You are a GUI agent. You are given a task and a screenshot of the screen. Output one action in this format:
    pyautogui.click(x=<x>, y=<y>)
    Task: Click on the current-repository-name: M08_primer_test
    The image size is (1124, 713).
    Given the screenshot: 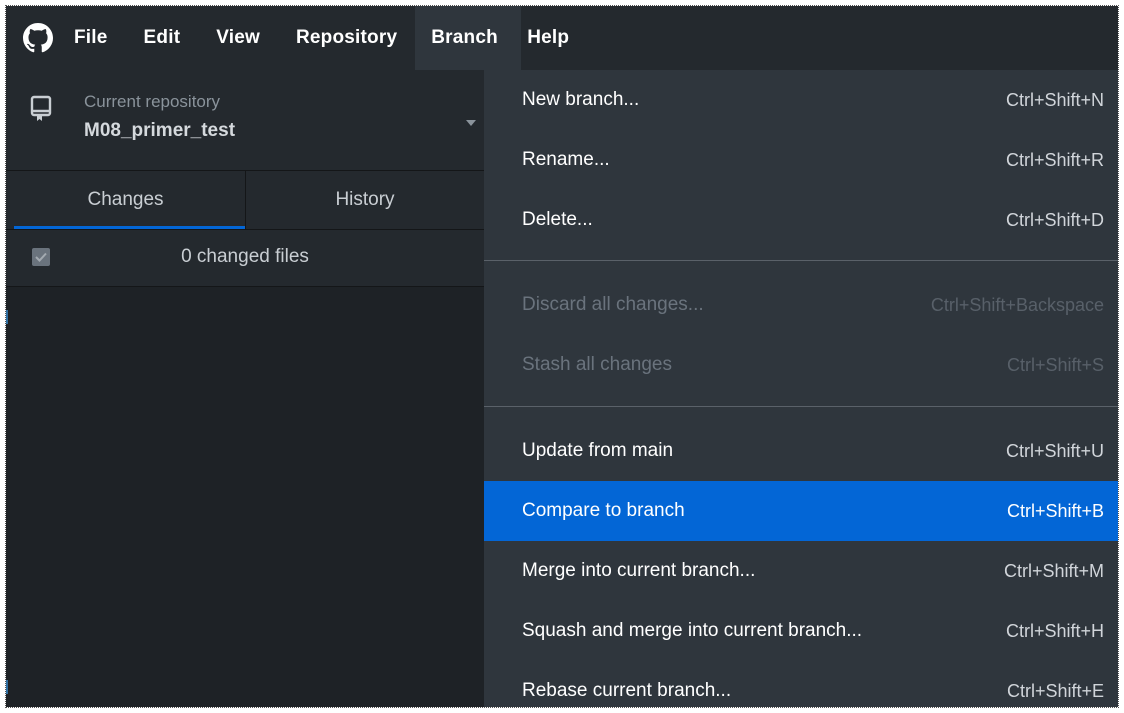 What is the action you would take?
    pyautogui.click(x=160, y=130)
    